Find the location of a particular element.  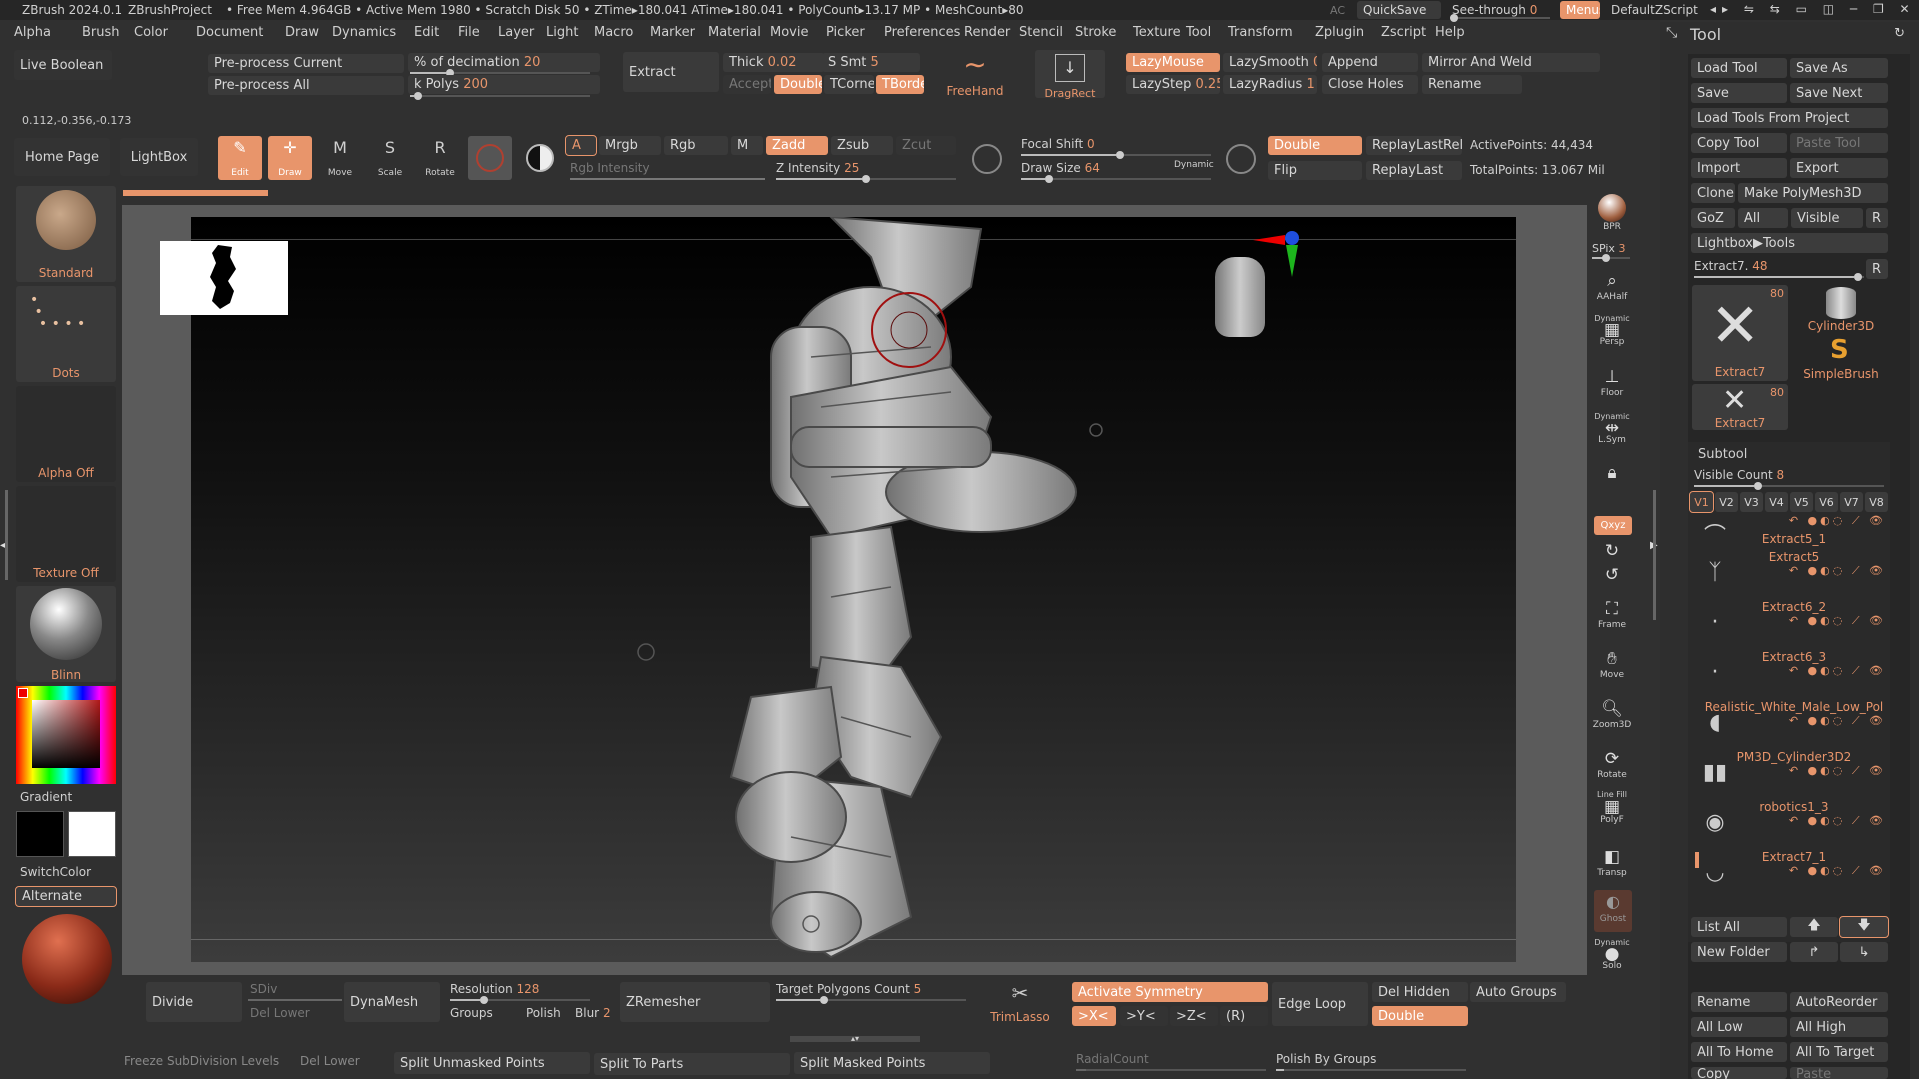

spix-track is located at coordinates (1611, 258).